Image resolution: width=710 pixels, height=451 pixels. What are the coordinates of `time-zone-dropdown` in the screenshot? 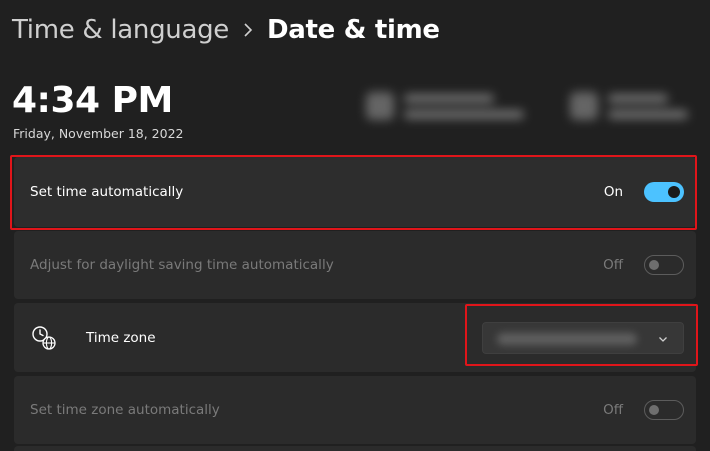 It's located at (583, 337).